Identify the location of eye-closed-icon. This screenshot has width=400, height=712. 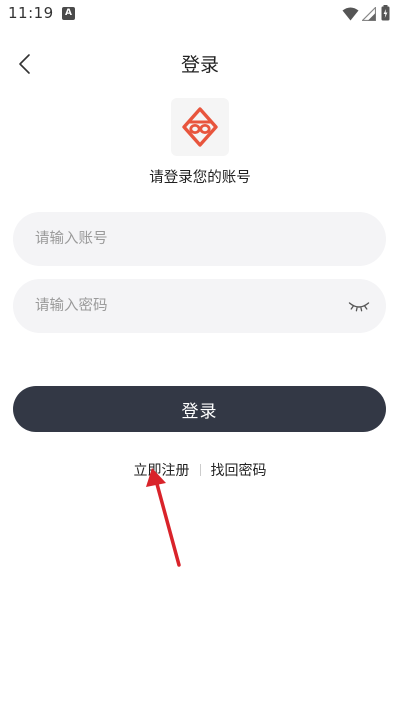
(359, 307).